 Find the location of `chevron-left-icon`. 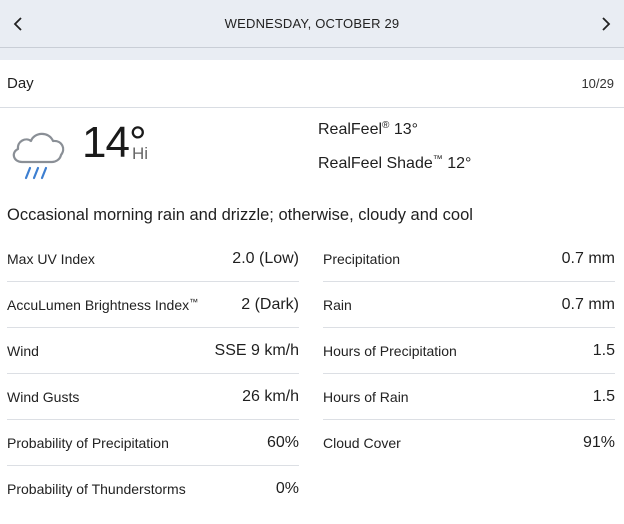

chevron-left-icon is located at coordinates (17, 24).